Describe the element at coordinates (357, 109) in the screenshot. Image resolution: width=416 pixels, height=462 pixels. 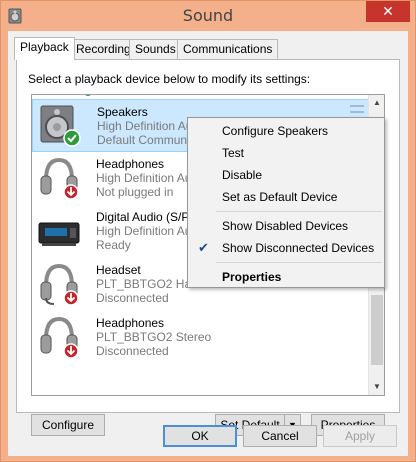
I see `row-grip-icon` at that location.